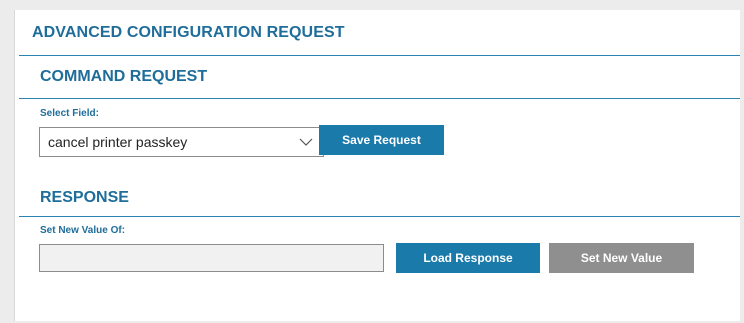 The image size is (744, 323). Describe the element at coordinates (379, 98) in the screenshot. I see `command-section-divider` at that location.